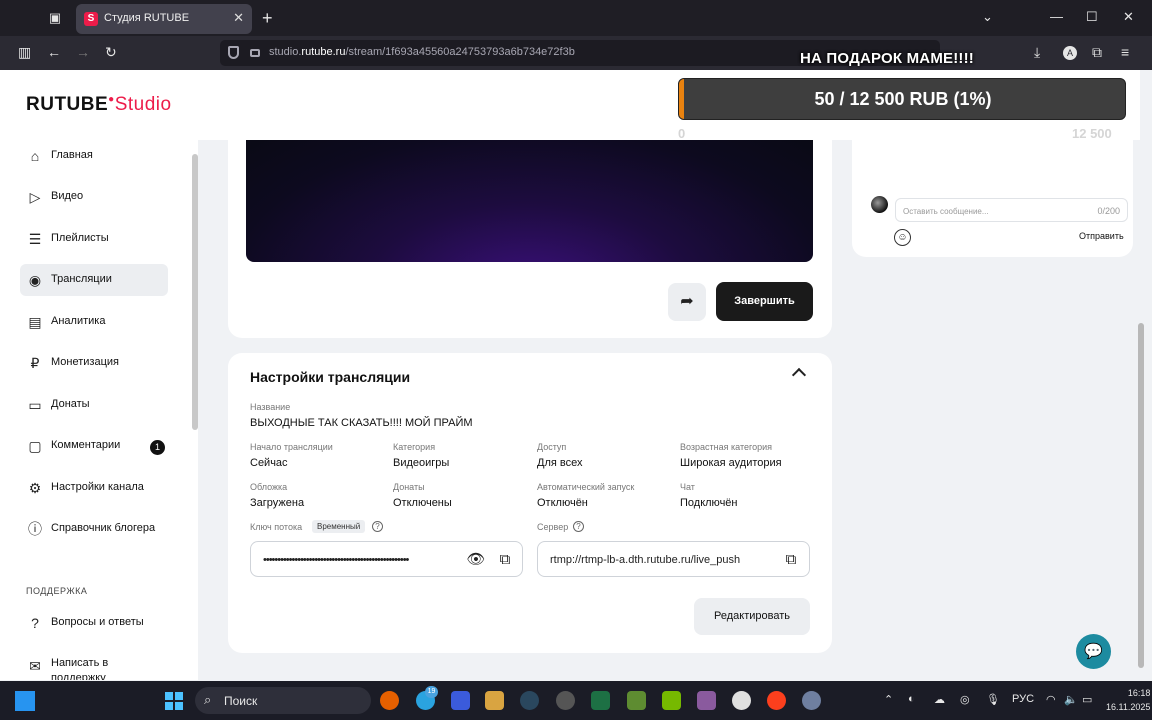  Describe the element at coordinates (67, 196) in the screenshot. I see `sidebar-item-label: Видео` at that location.